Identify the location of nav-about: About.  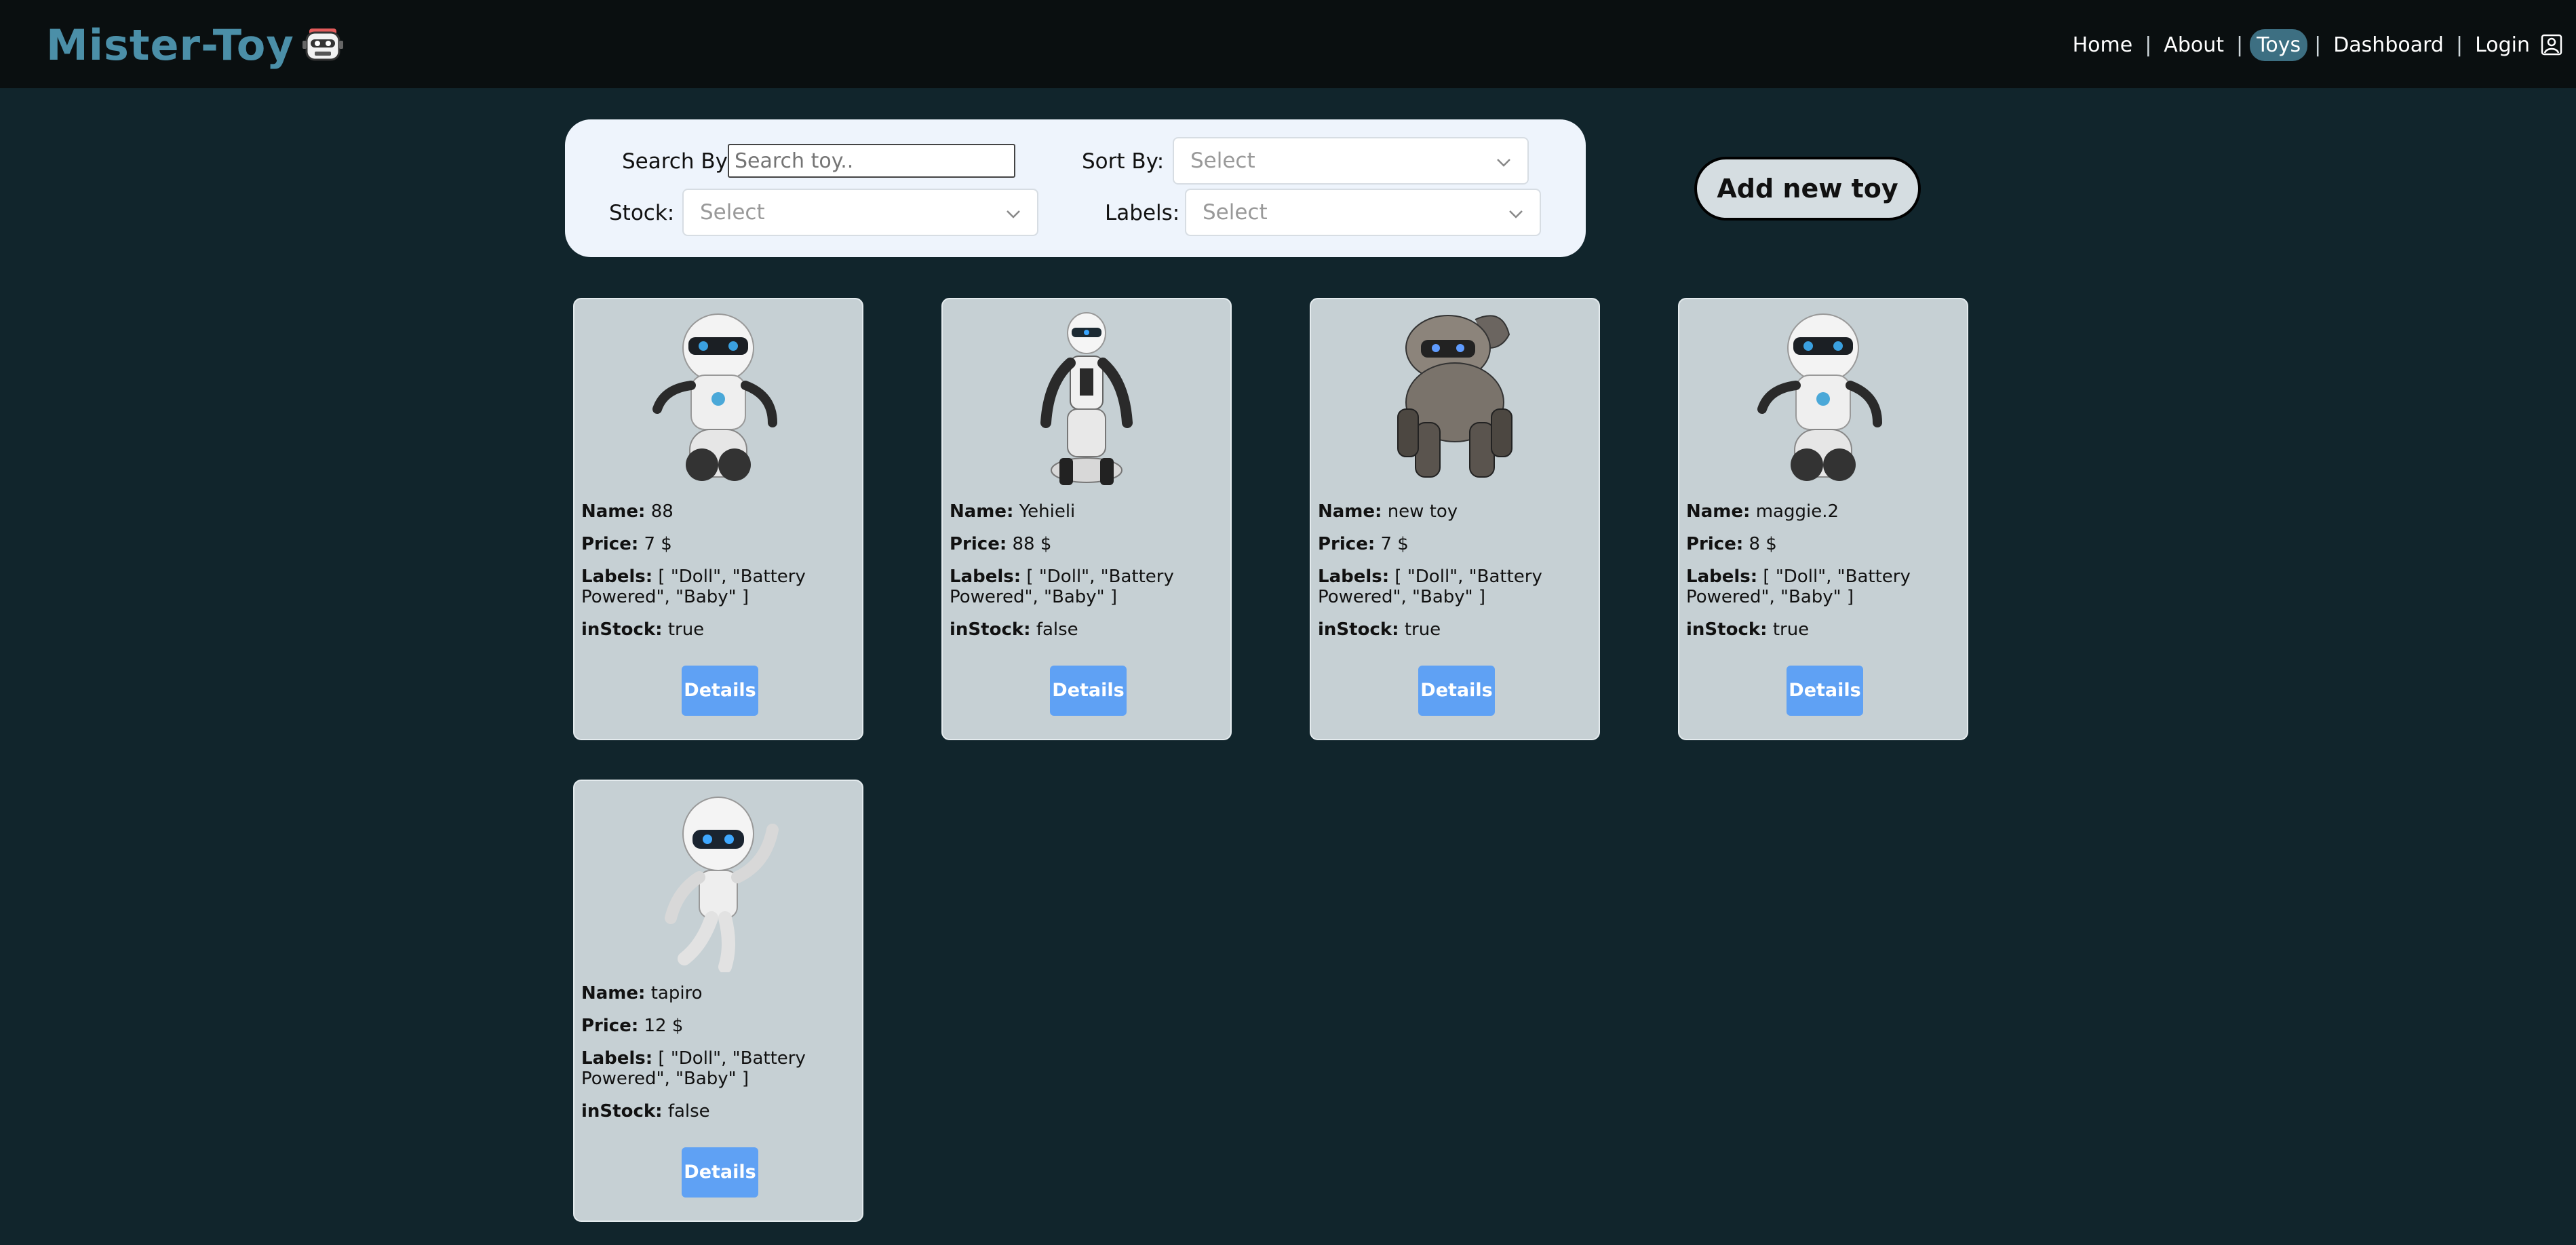
(2193, 45).